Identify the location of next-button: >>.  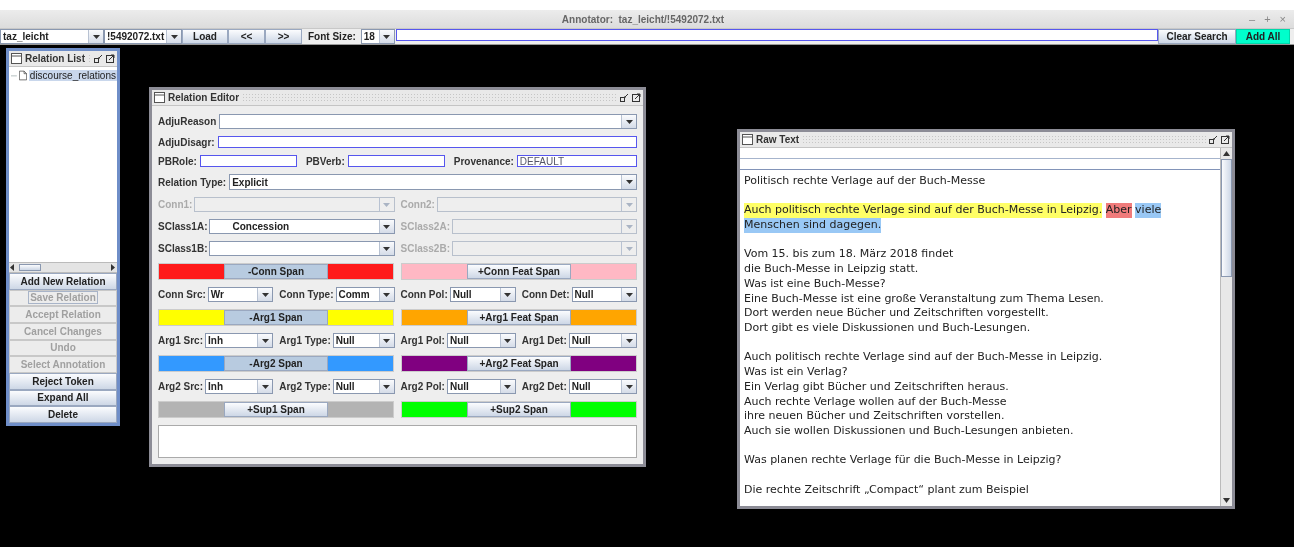
(283, 36).